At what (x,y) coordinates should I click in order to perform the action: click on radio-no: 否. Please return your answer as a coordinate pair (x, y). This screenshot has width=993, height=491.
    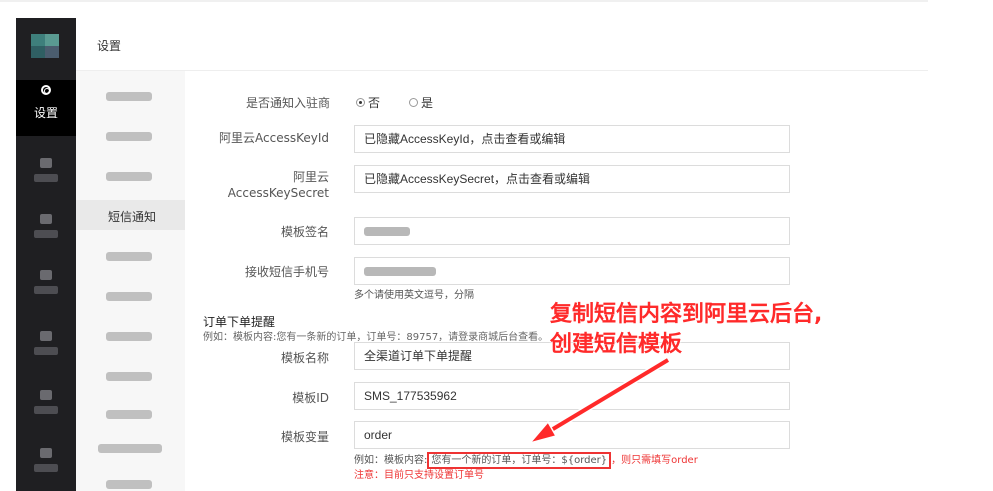
    Looking at the image, I should click on (368, 102).